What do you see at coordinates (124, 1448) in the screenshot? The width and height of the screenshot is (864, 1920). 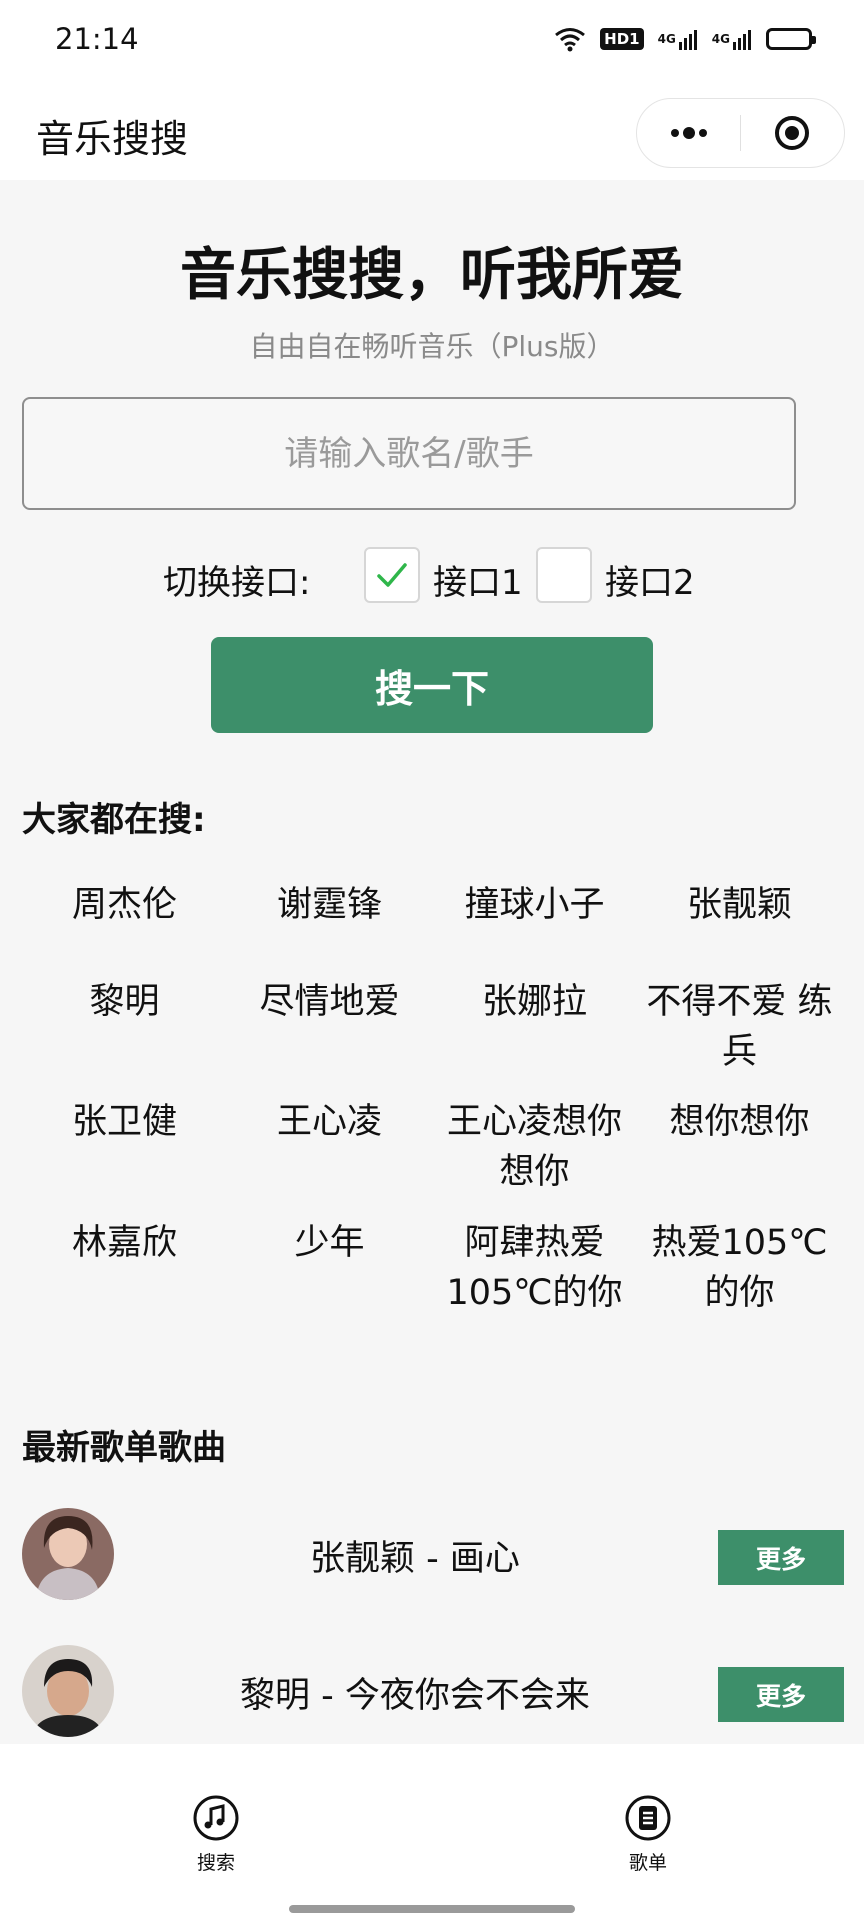 I see `playlist-title: 最新歌单歌曲` at bounding box center [124, 1448].